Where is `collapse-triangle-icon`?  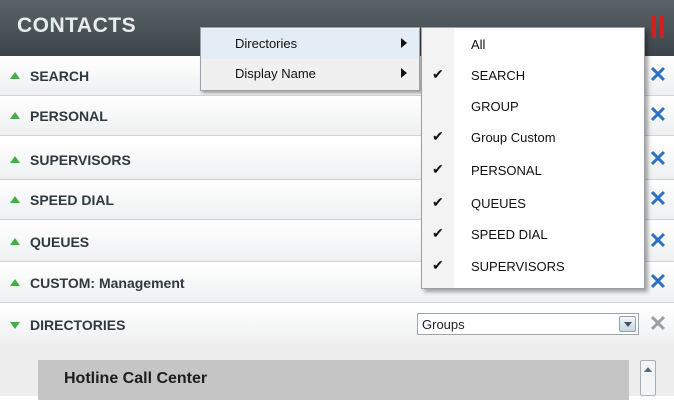 collapse-triangle-icon is located at coordinates (15, 325).